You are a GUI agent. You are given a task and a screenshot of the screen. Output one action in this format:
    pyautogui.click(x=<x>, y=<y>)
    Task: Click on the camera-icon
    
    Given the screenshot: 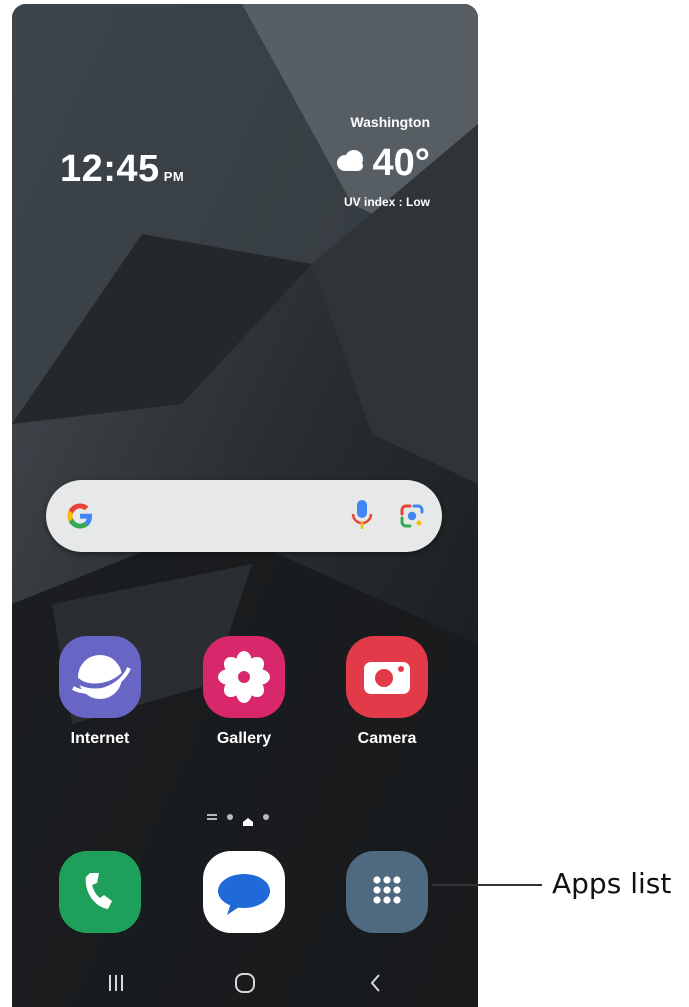 What is the action you would take?
    pyautogui.click(x=387, y=677)
    